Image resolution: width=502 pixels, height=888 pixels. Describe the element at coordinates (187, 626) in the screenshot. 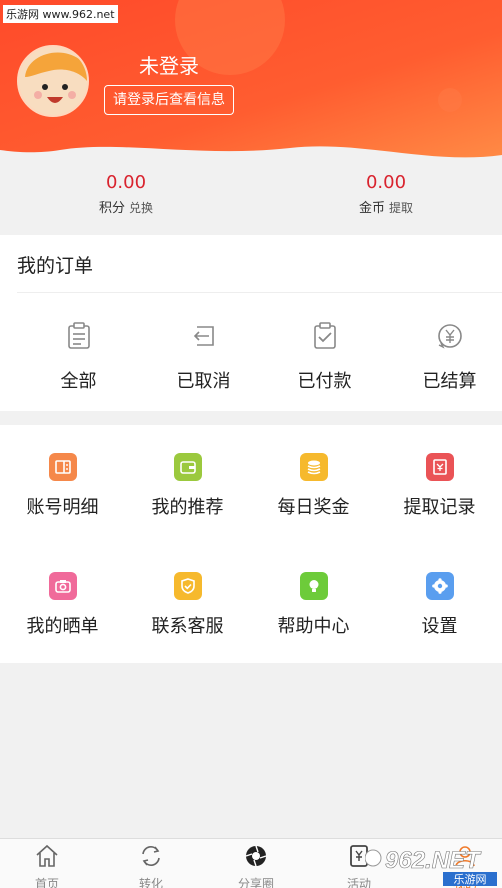

I see `service-label: 联系客服` at that location.